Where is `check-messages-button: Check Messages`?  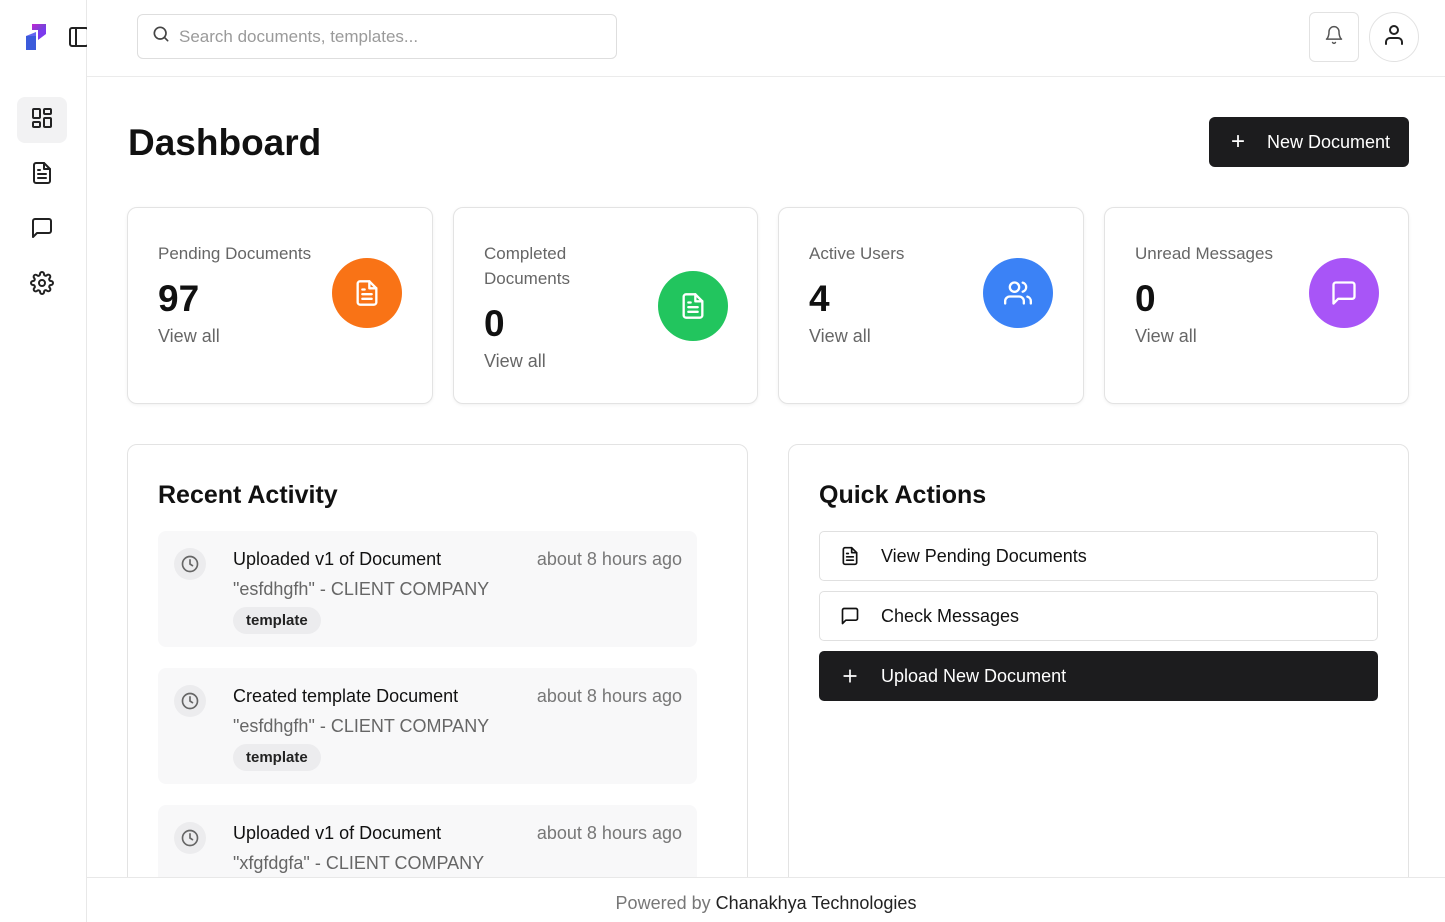 check-messages-button: Check Messages is located at coordinates (1098, 616).